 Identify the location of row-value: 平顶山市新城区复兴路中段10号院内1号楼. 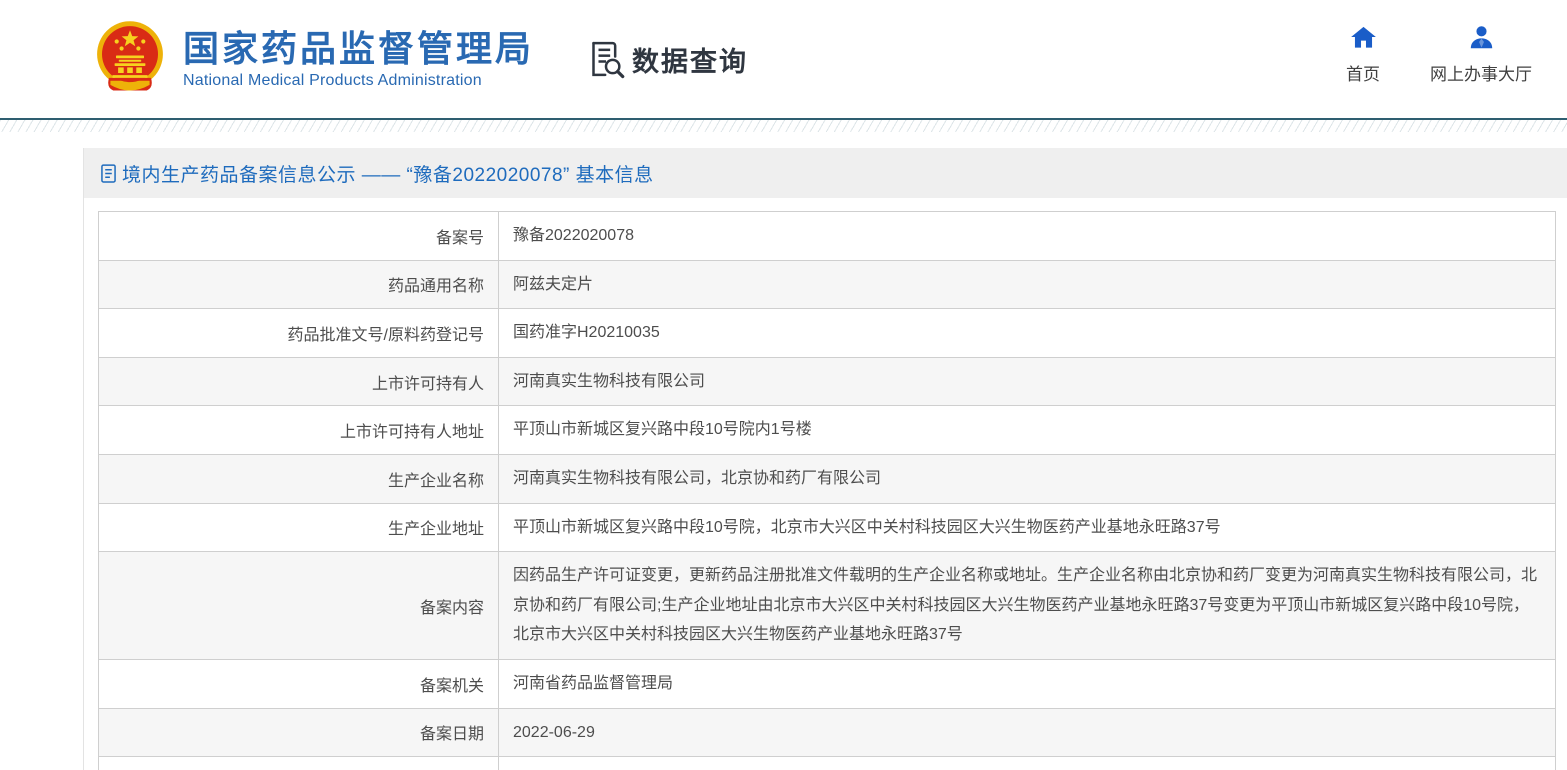
(1027, 430).